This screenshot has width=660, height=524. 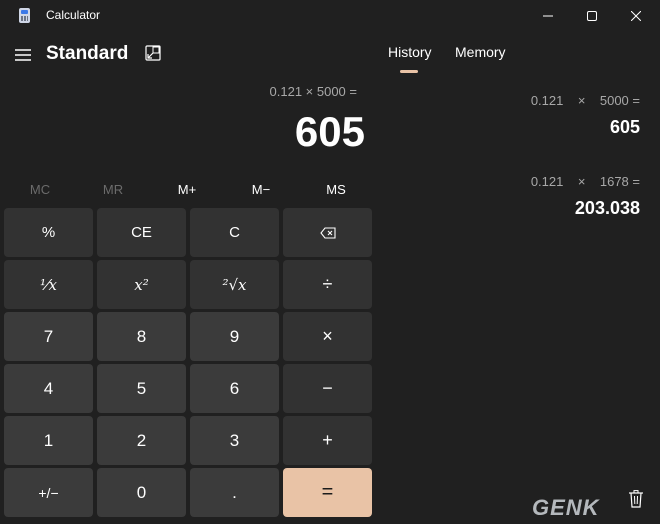 What do you see at coordinates (141, 232) in the screenshot?
I see `clear-entry-button: CE` at bounding box center [141, 232].